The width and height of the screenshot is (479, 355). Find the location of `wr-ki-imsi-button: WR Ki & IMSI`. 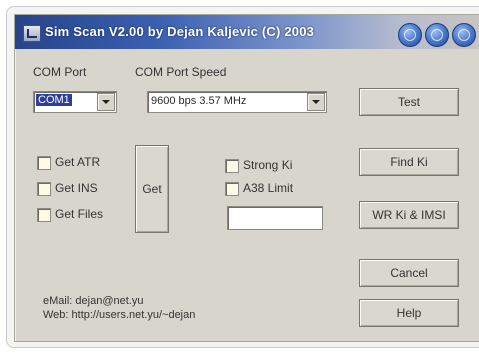

wr-ki-imsi-button: WR Ki & IMSI is located at coordinates (409, 215).